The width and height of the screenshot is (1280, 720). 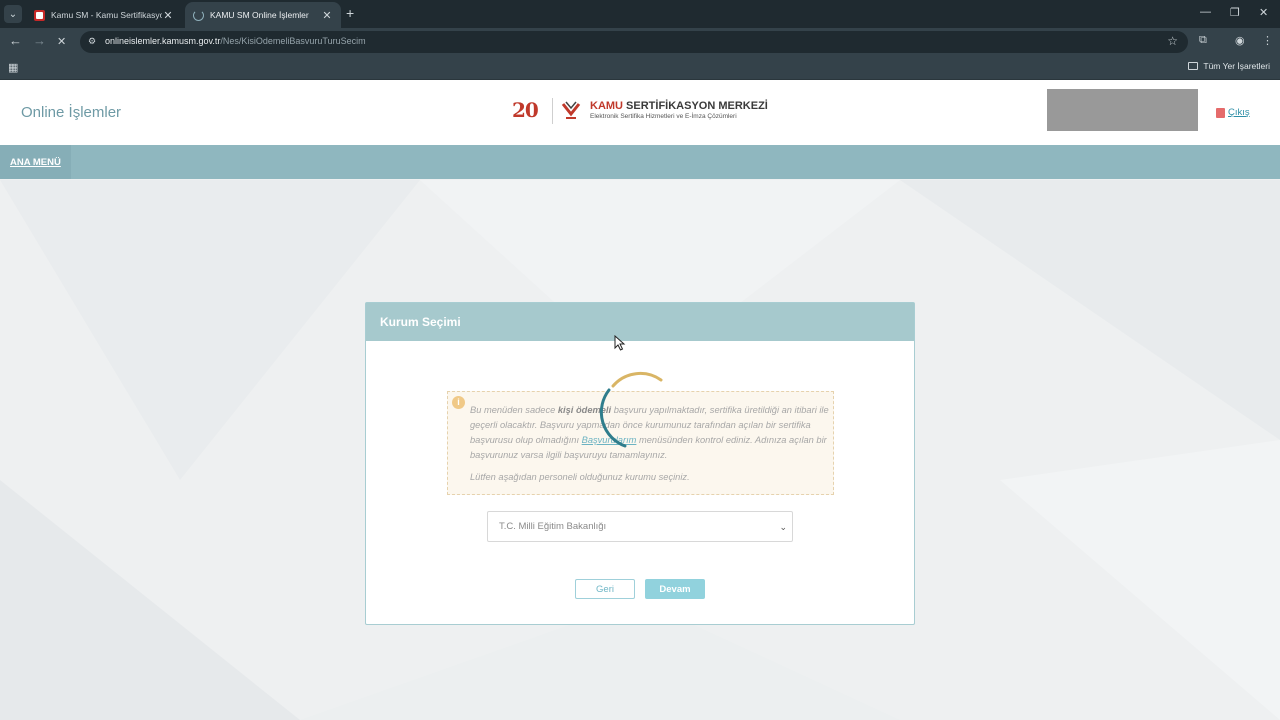 What do you see at coordinates (679, 106) in the screenshot?
I see `logo-org-name: KAMU SERTİFİKASYON MERKEZİ` at bounding box center [679, 106].